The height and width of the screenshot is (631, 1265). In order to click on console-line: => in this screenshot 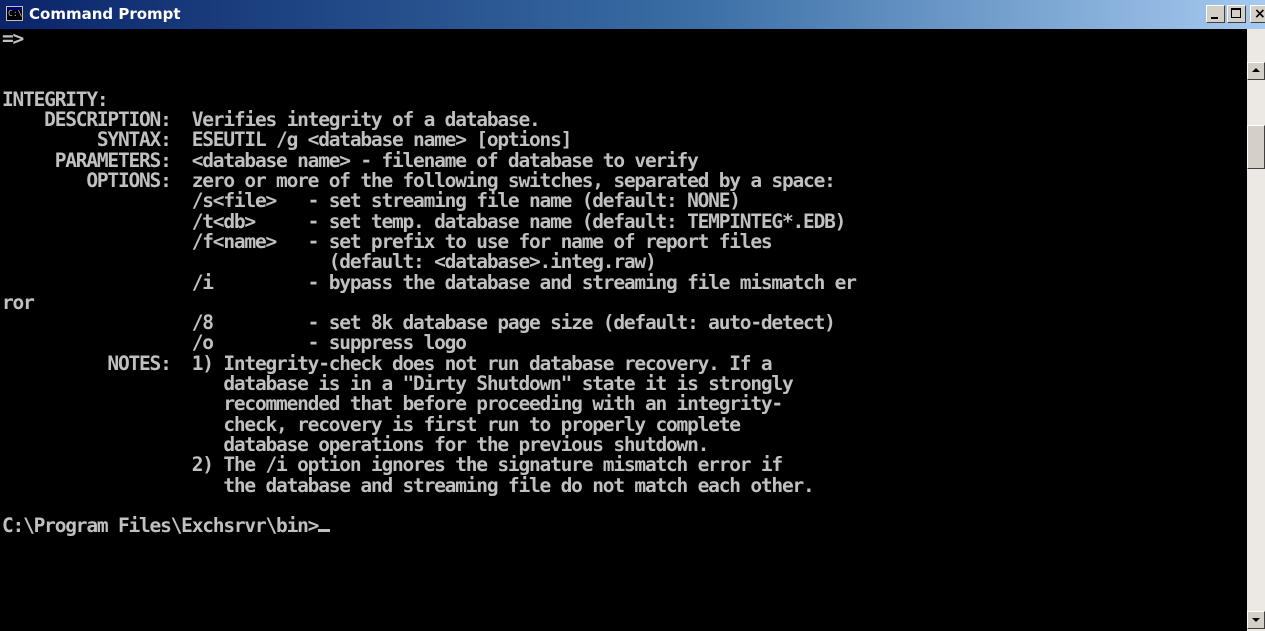, I will do `click(13, 39)`.